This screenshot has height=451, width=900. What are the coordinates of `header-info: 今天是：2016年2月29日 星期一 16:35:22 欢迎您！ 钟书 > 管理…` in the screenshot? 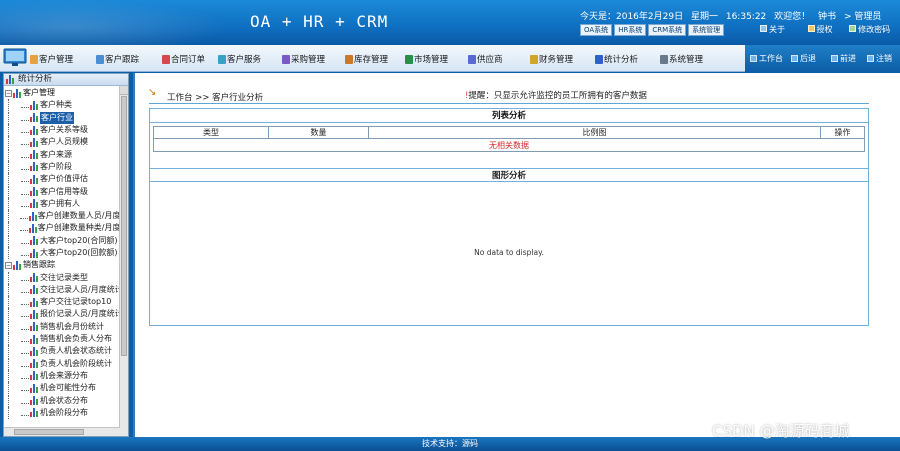 It's located at (733, 15).